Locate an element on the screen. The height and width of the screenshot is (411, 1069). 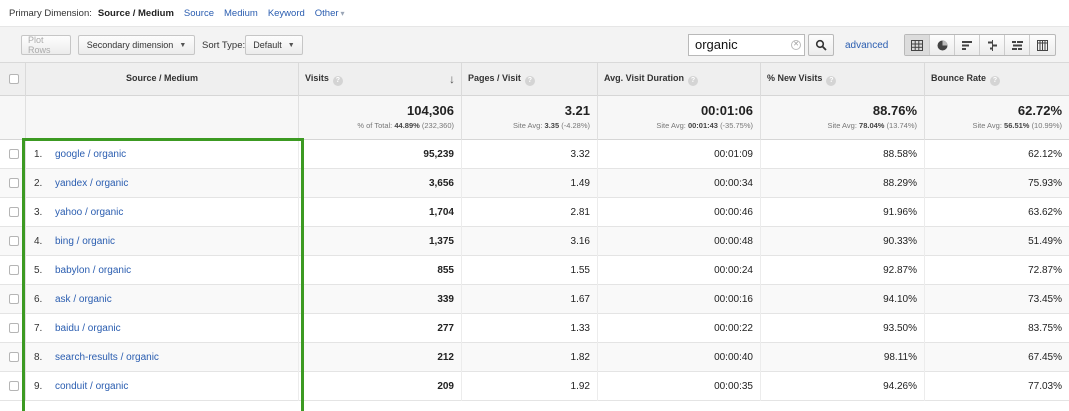
pivot-view-icon is located at coordinates (1042, 45).